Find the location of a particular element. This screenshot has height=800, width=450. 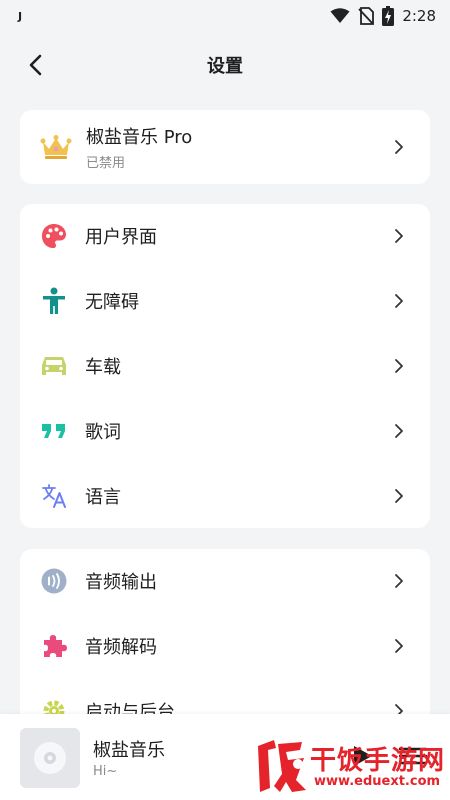

app-bar: 设置 is located at coordinates (225, 65).